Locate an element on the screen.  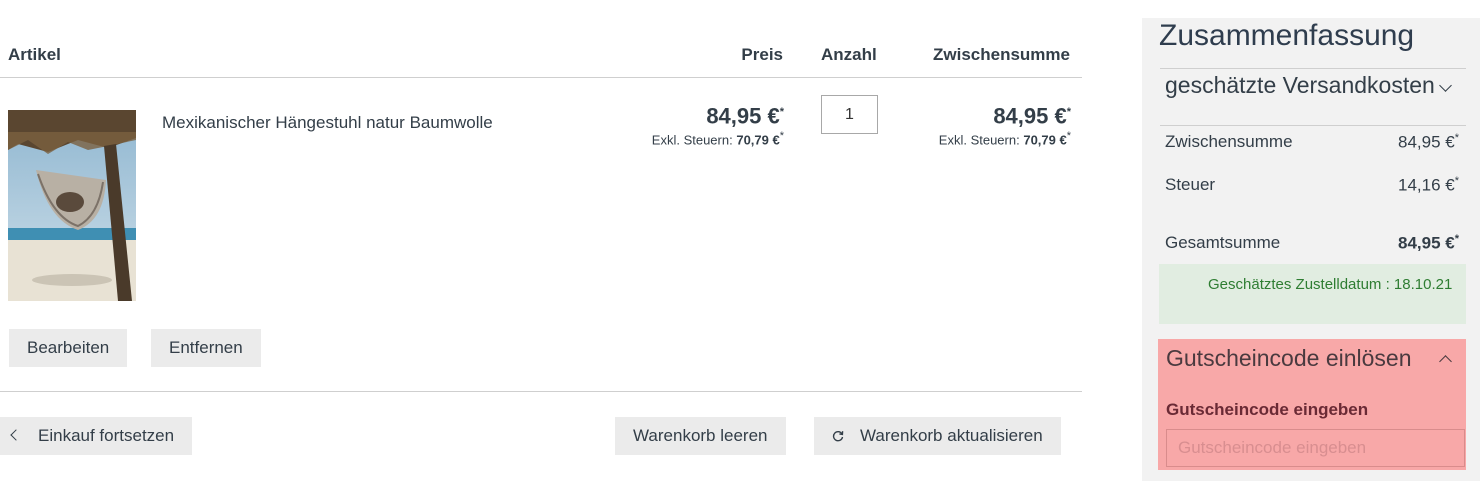
subtotal-tax-label: Exkl. Steuern: is located at coordinates (979, 140).